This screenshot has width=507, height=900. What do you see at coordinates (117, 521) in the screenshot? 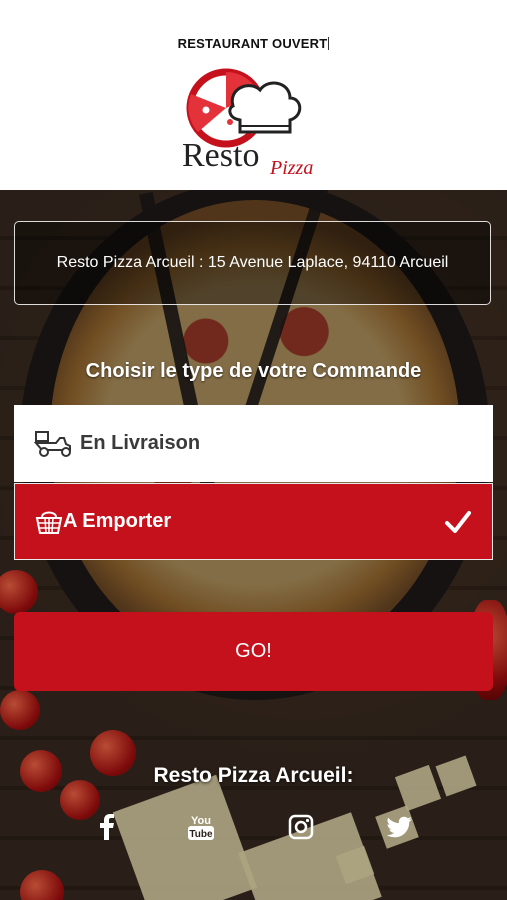
I see `option-takeaway-label: A Emporter` at bounding box center [117, 521].